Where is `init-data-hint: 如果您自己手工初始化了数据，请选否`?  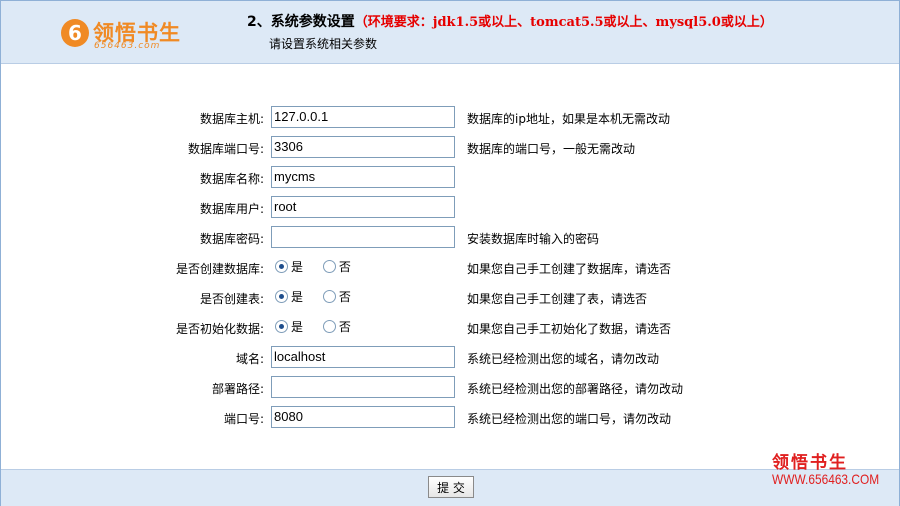
init-data-hint: 如果您自己手工初始化了数据，请选否 is located at coordinates (569, 329).